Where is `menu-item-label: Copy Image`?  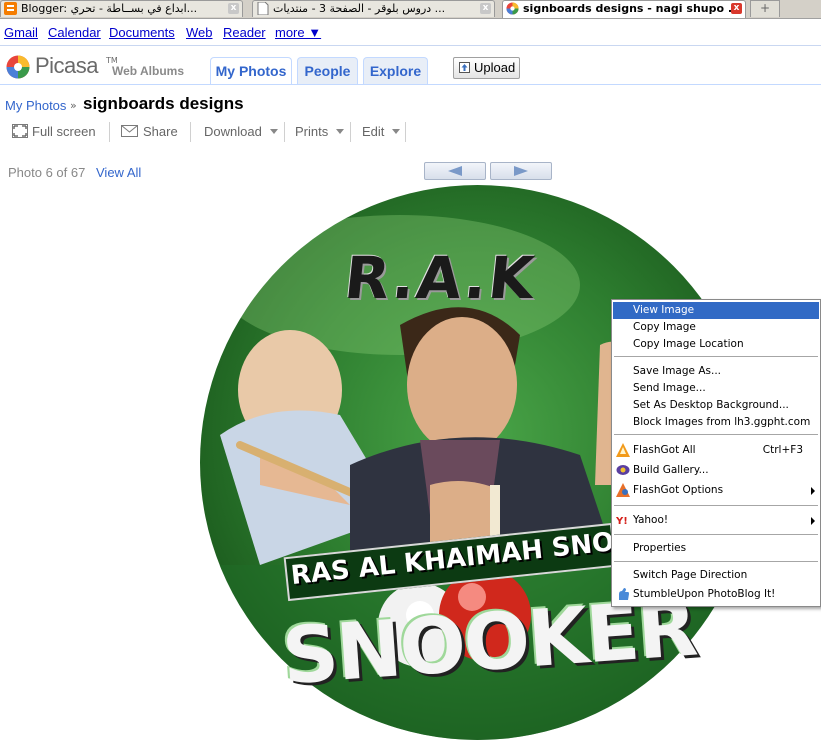
menu-item-label: Copy Image is located at coordinates (664, 327).